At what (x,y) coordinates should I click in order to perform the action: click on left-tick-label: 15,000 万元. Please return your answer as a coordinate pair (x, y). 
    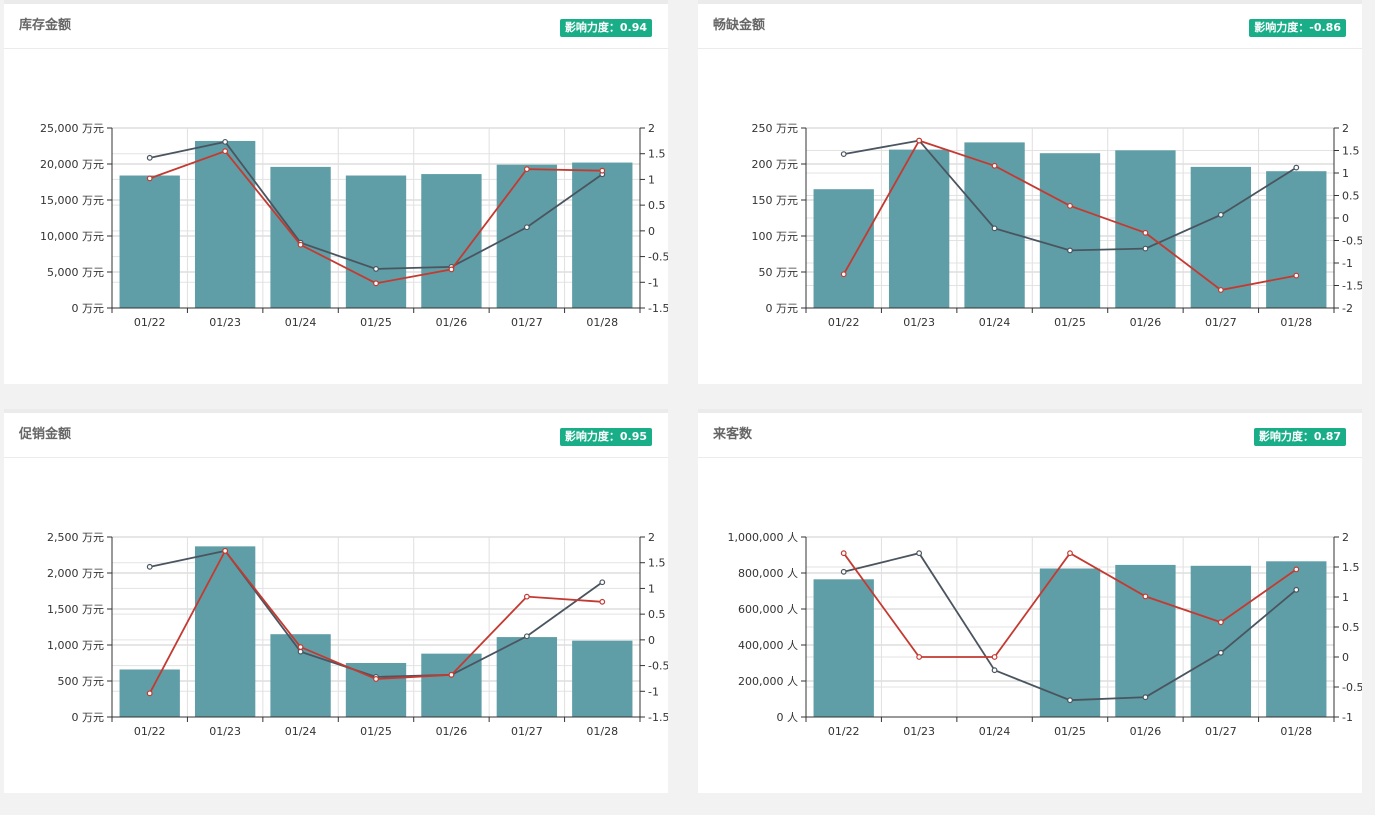
    Looking at the image, I should click on (72, 200).